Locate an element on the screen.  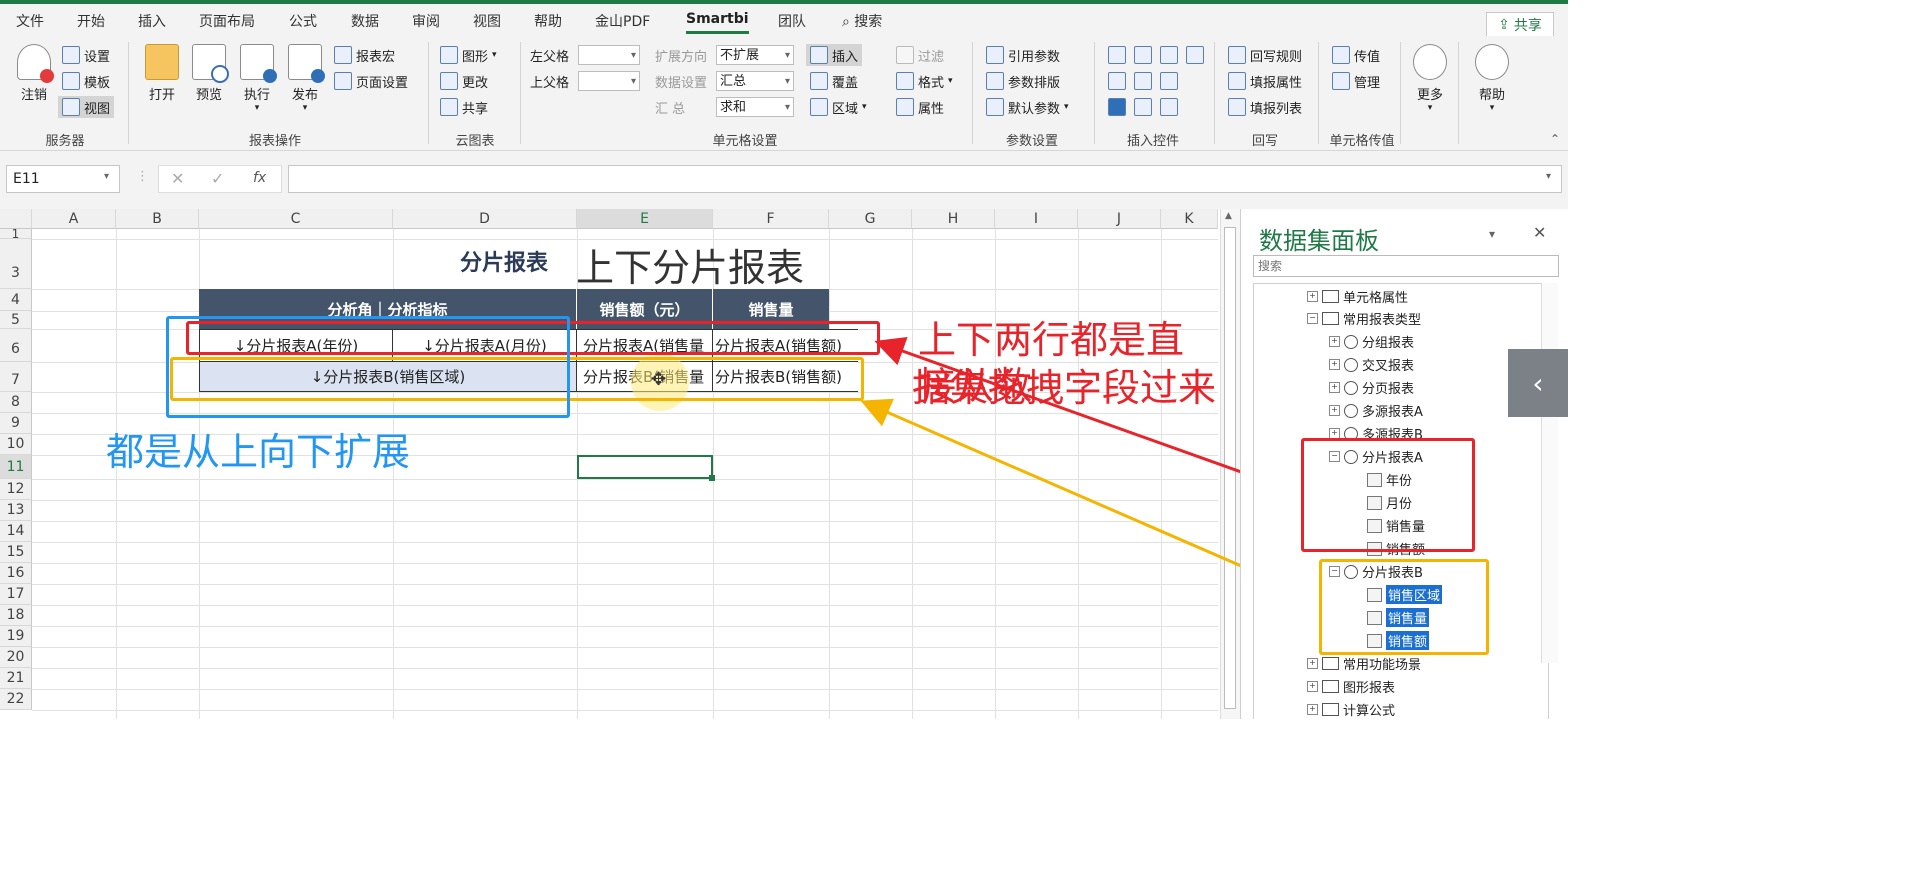
tree-item-page-report: + 分页报表 is located at coordinates (1371, 387).